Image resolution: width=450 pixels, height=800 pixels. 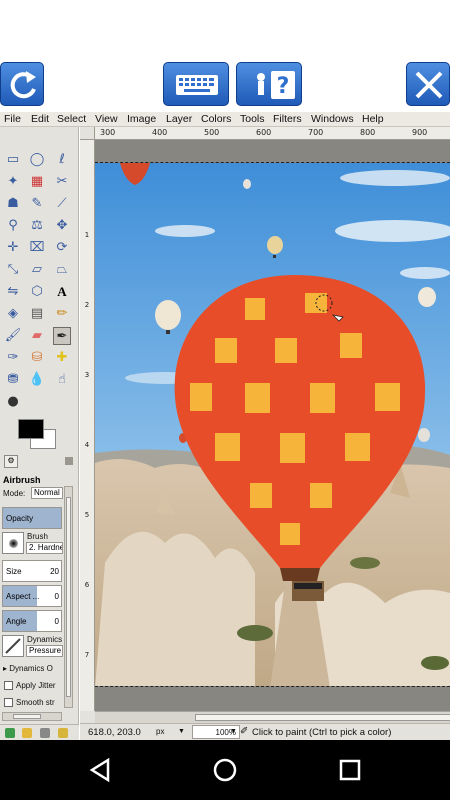 What do you see at coordinates (62, 292) in the screenshot?
I see `text-tool-icon: A` at bounding box center [62, 292].